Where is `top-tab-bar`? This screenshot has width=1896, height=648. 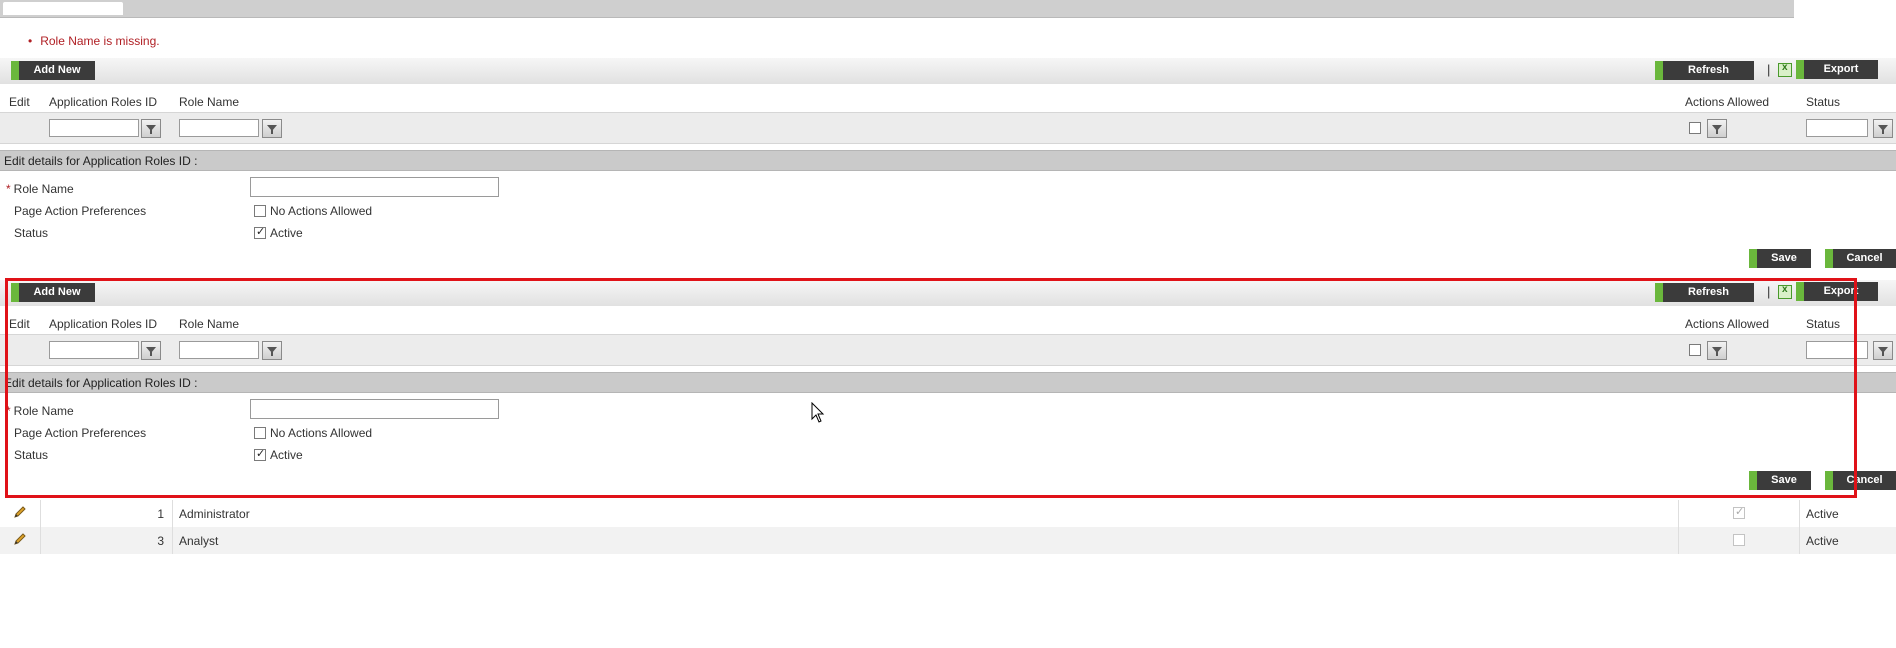
top-tab-bar is located at coordinates (897, 9).